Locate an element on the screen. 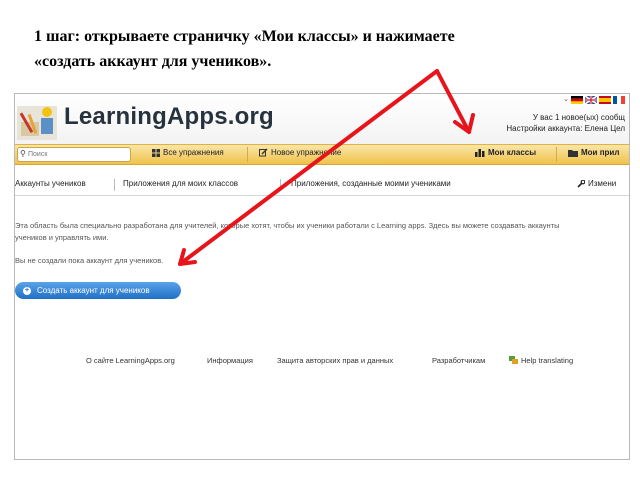 Image resolution: width=640 pixels, height=480 pixels. my-classes-button: Мои классы is located at coordinates (505, 152).